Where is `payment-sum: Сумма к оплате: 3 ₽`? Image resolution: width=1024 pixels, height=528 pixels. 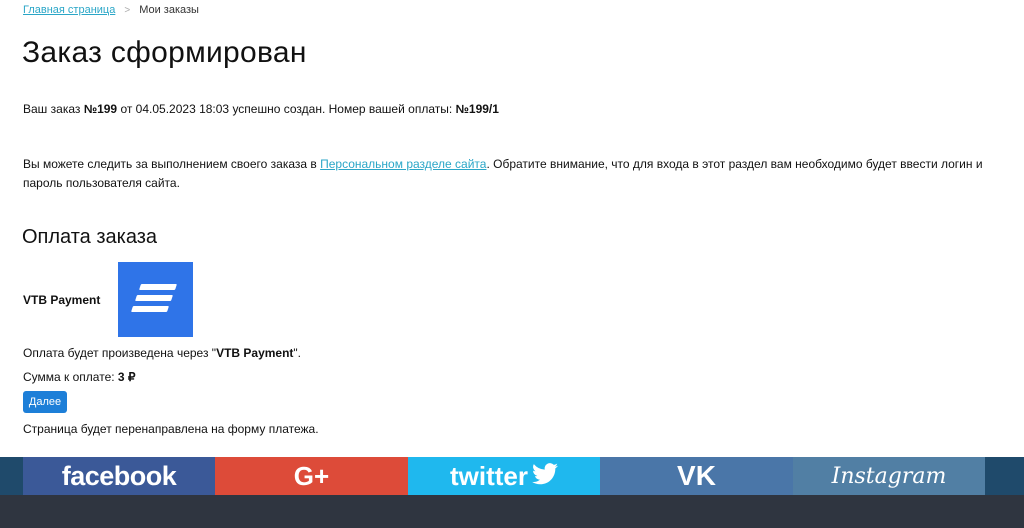
payment-sum: Сумма к оплате: 3 ₽ is located at coordinates (79, 377).